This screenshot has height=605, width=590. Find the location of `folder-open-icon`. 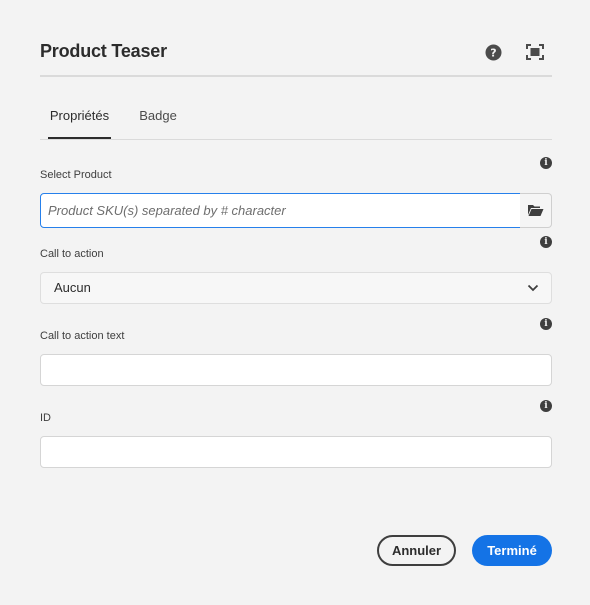

folder-open-icon is located at coordinates (536, 210).